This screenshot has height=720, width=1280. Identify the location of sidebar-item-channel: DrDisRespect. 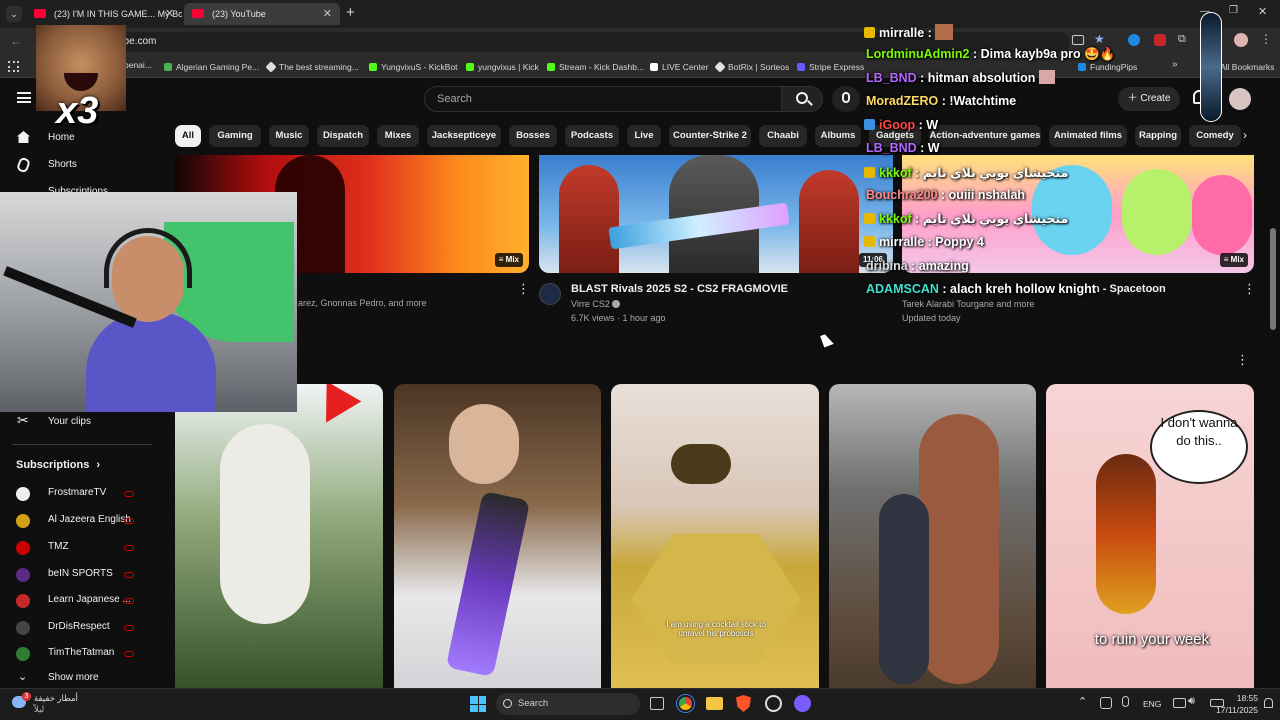
(80, 628).